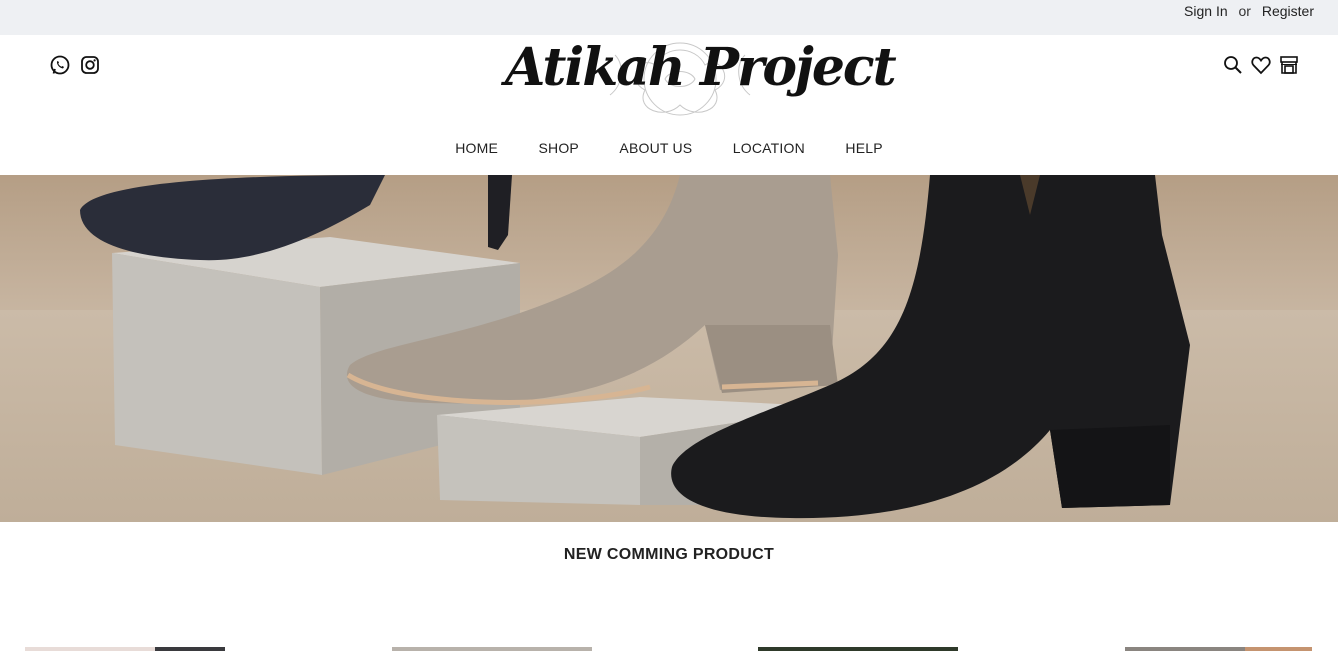 The width and height of the screenshot is (1338, 651). What do you see at coordinates (476, 148) in the screenshot?
I see `nav-home: HOME` at bounding box center [476, 148].